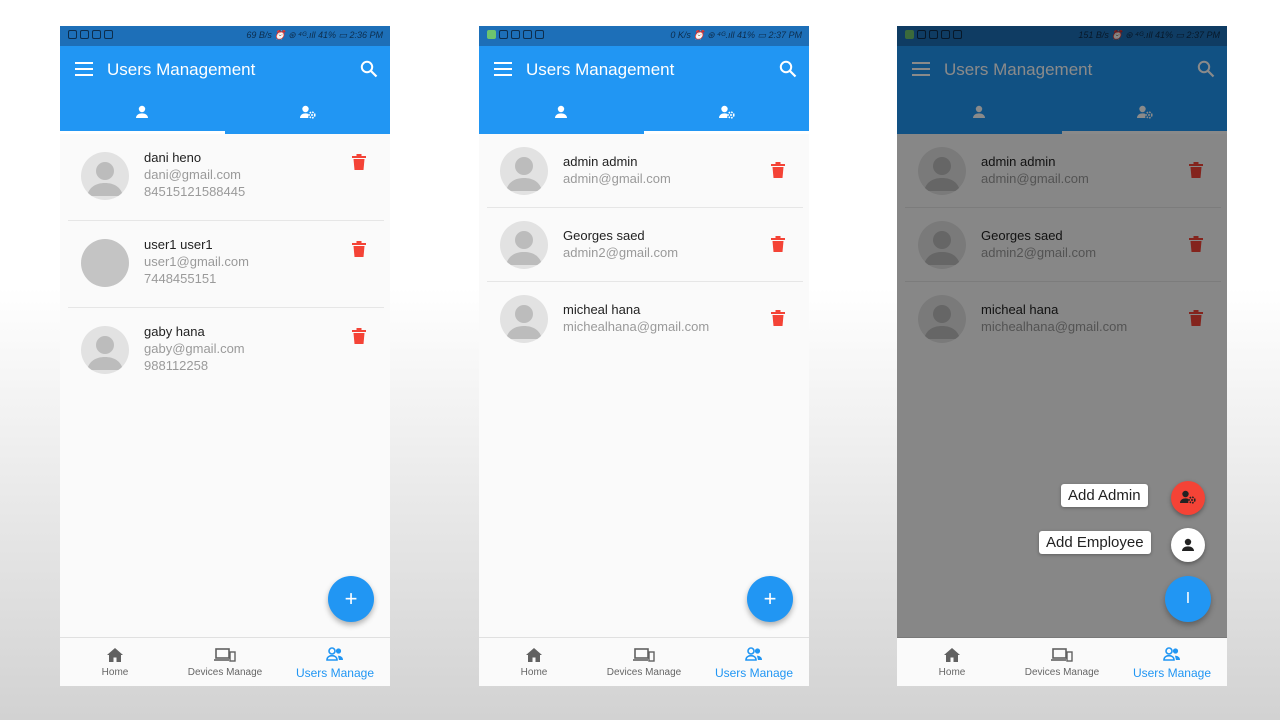  I want to click on status-bar: 69 B/s ⏰ ⊛ ⁴ᴳ.ıll 41% ▭ 2:36 PM, so click(225, 36).